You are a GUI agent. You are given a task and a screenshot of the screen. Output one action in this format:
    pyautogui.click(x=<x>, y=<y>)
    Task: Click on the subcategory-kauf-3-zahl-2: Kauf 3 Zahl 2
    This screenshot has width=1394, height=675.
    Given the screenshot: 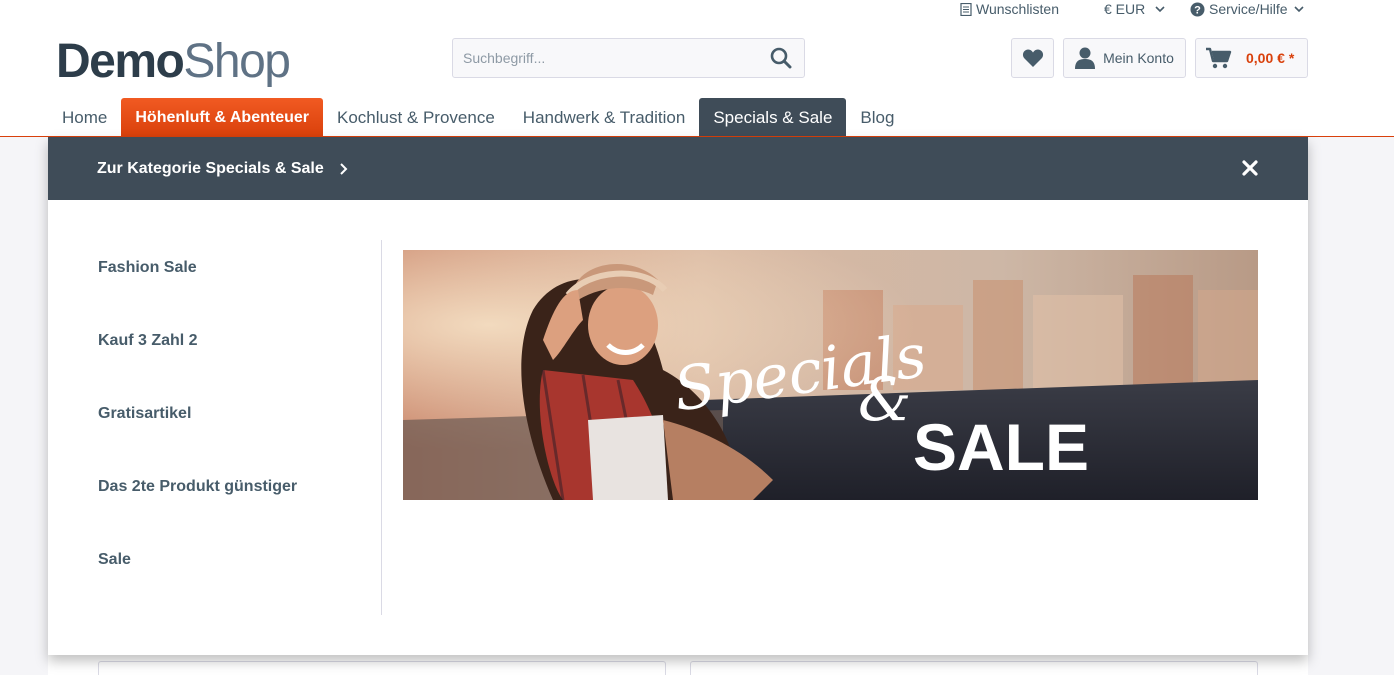 What is the action you would take?
    pyautogui.click(x=148, y=341)
    